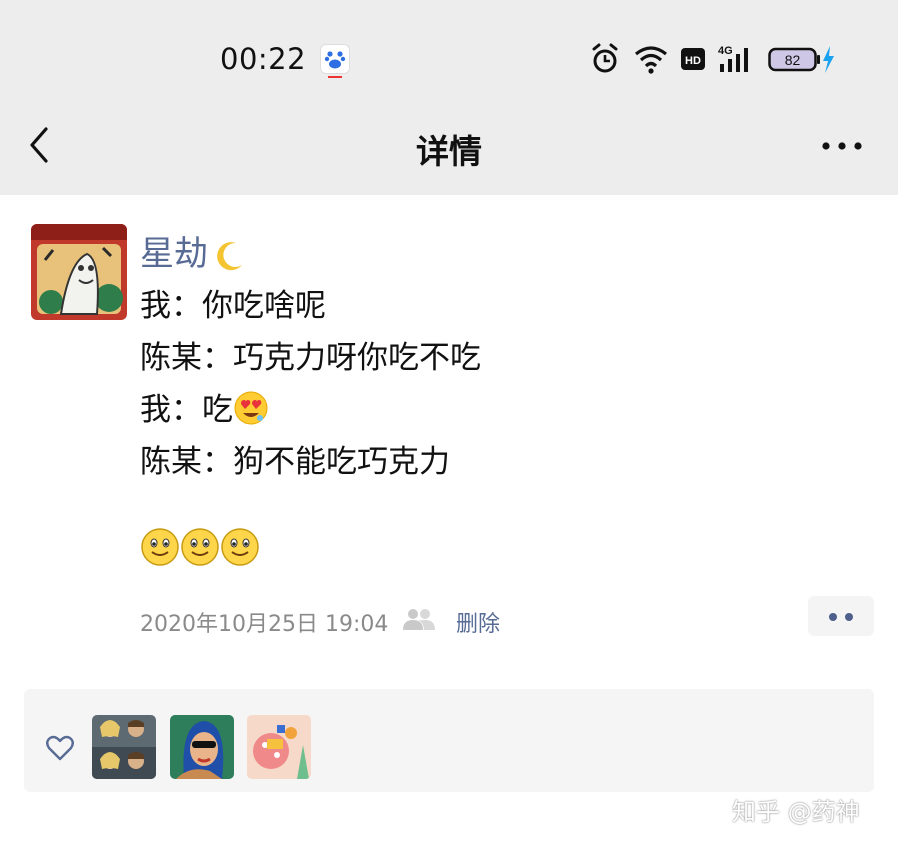 The height and width of the screenshot is (846, 898). I want to click on post-line: 陈某：巧克力呀你吃不吃, so click(310, 358).